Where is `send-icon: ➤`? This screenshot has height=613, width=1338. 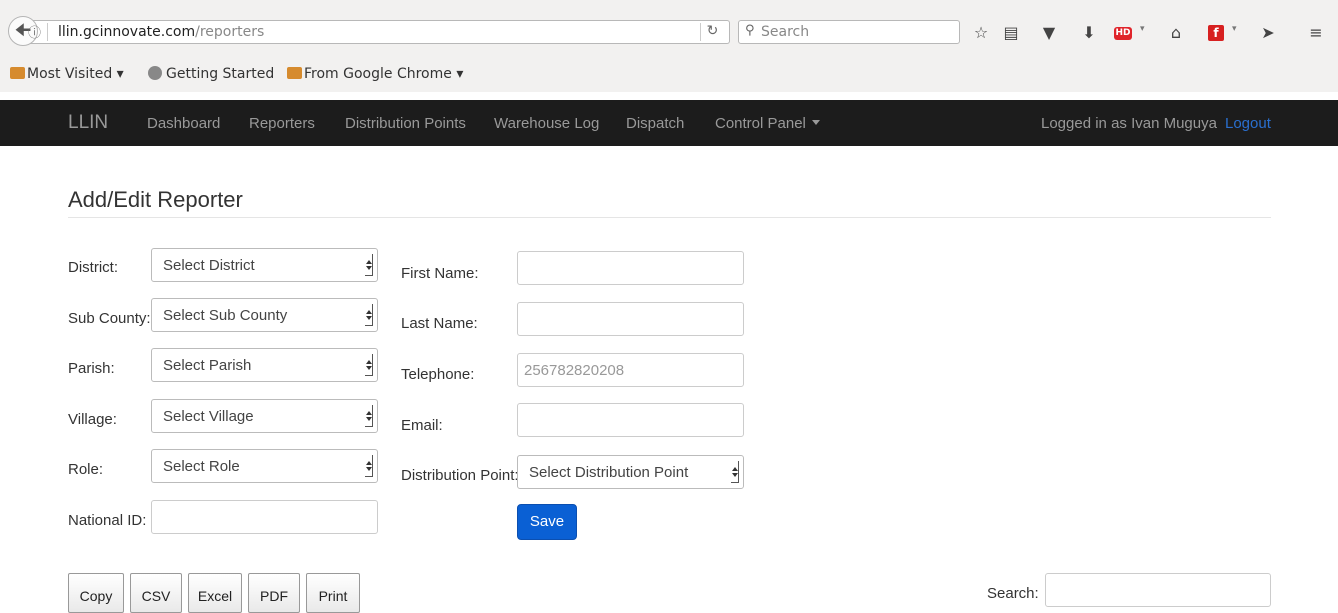 send-icon: ➤ is located at coordinates (1268, 33).